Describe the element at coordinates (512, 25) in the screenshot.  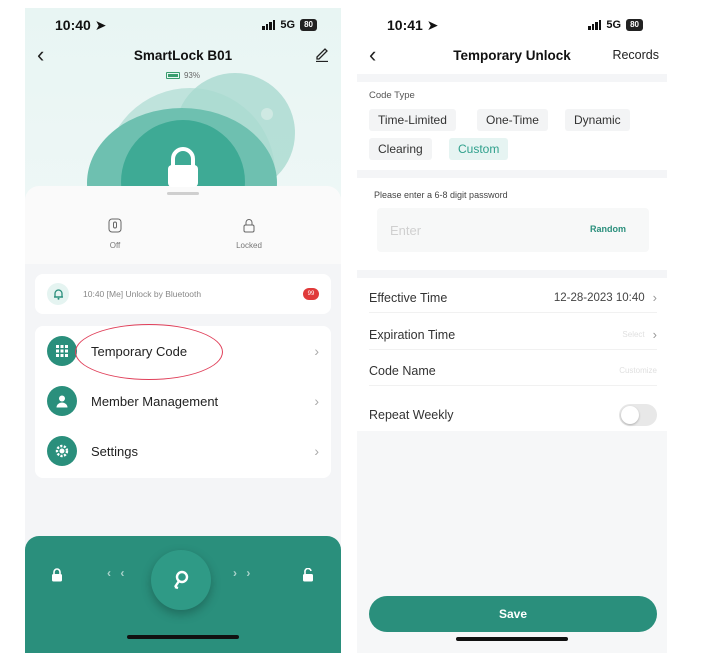
I see `status-bar: 10:41 ➤ 5G 80` at that location.